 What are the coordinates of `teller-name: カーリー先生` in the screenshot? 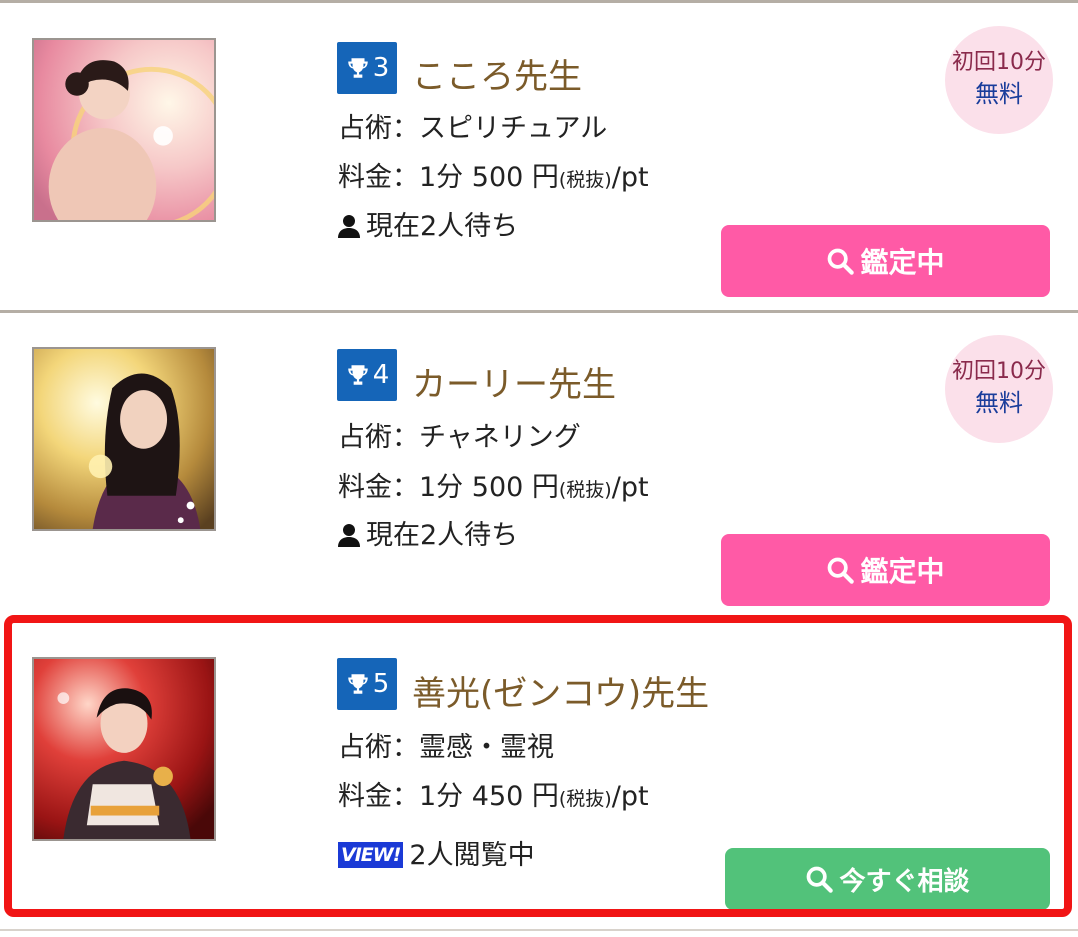 It's located at (514, 381).